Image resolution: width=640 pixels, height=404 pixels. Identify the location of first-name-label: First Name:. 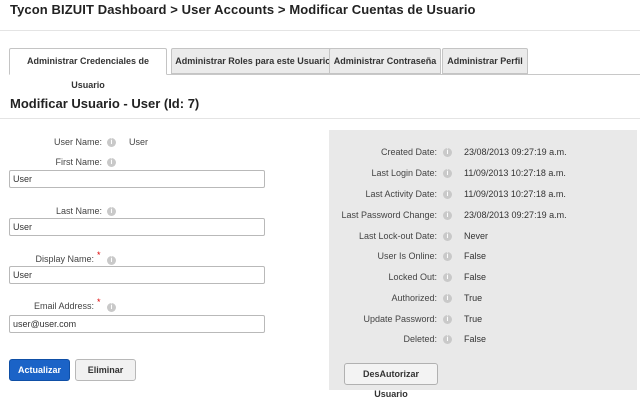
(78, 162).